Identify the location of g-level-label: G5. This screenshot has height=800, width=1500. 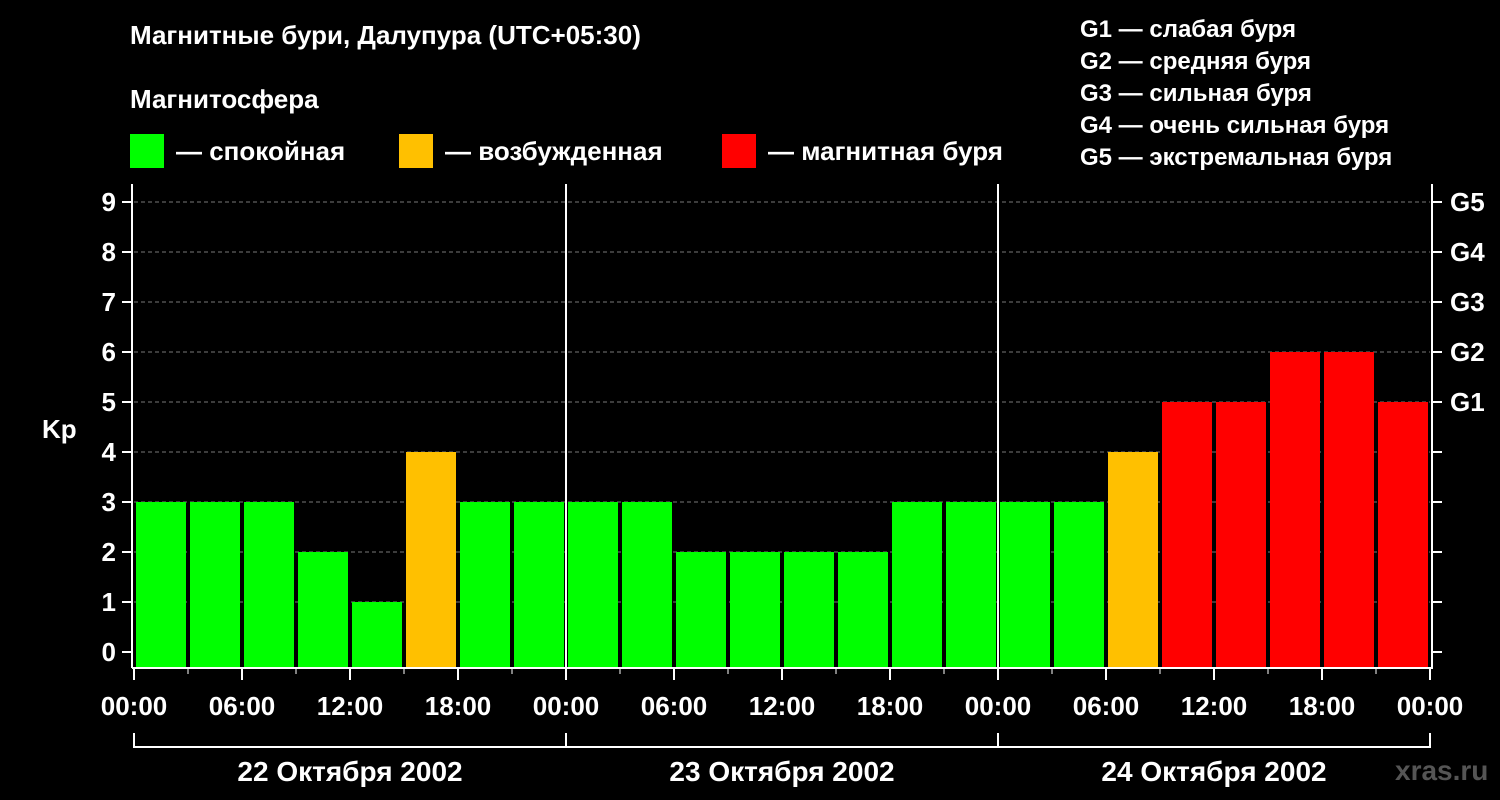
(1467, 202).